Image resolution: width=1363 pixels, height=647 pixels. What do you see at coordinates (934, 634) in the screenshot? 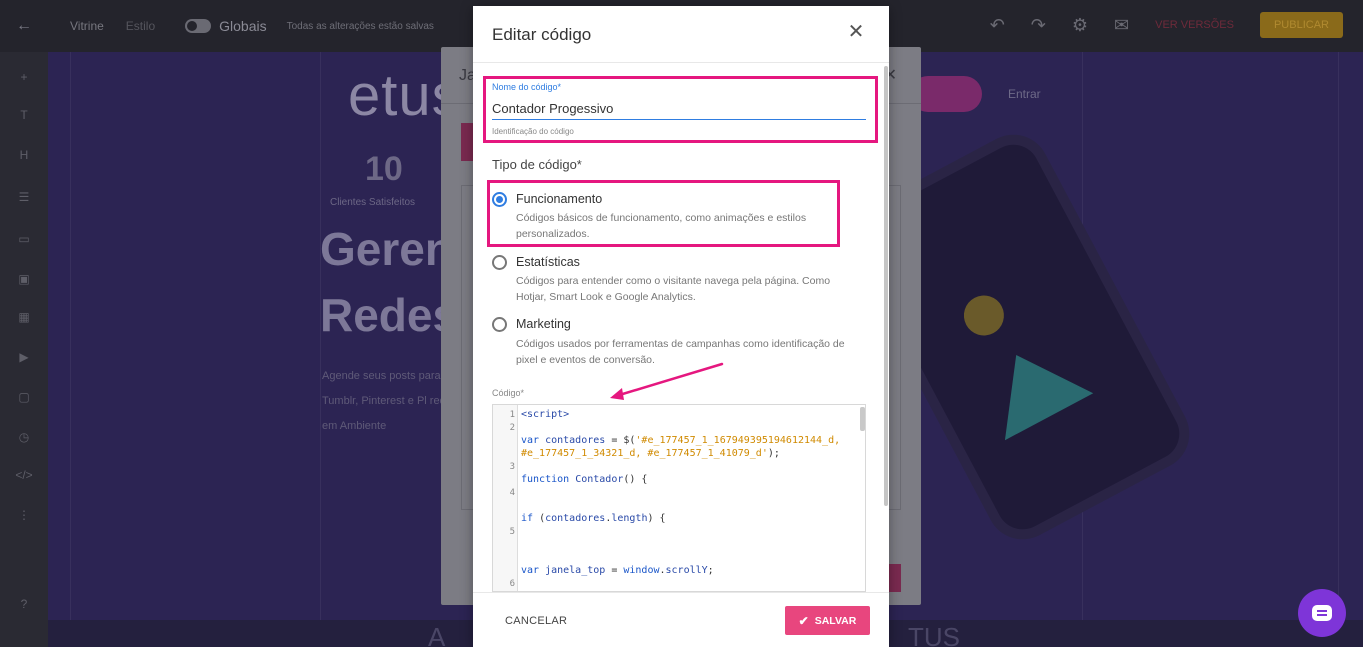
I see `bottom-text-right: TUS` at bounding box center [934, 634].